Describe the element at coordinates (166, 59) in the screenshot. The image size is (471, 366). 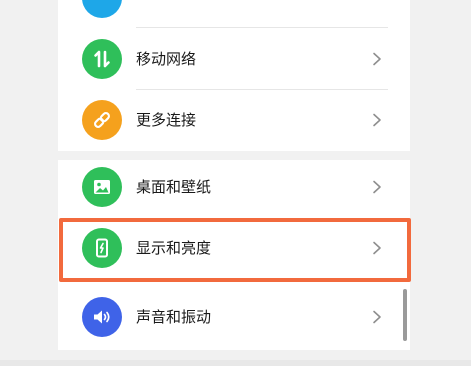
I see `settings-item-label: 移动网络` at that location.